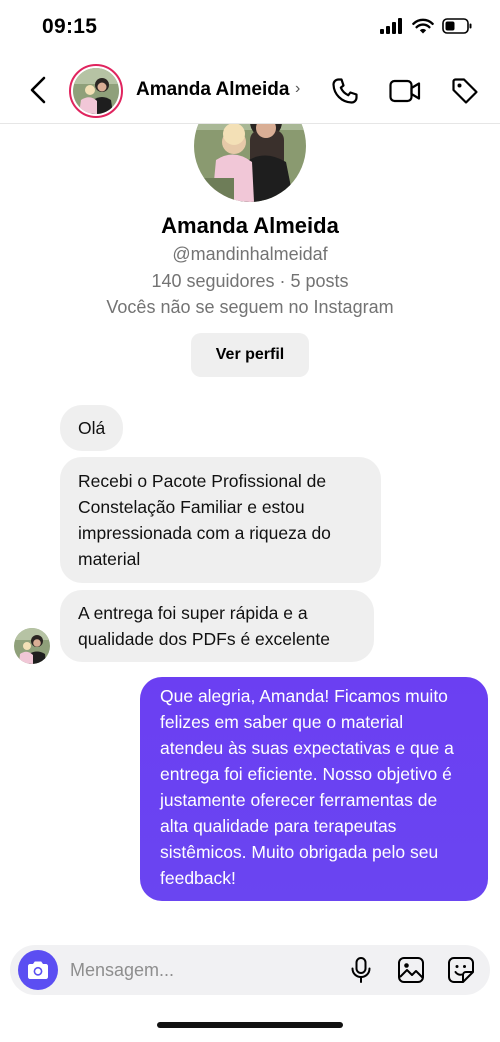  Describe the element at coordinates (96, 91) in the screenshot. I see `header-avatar` at that location.